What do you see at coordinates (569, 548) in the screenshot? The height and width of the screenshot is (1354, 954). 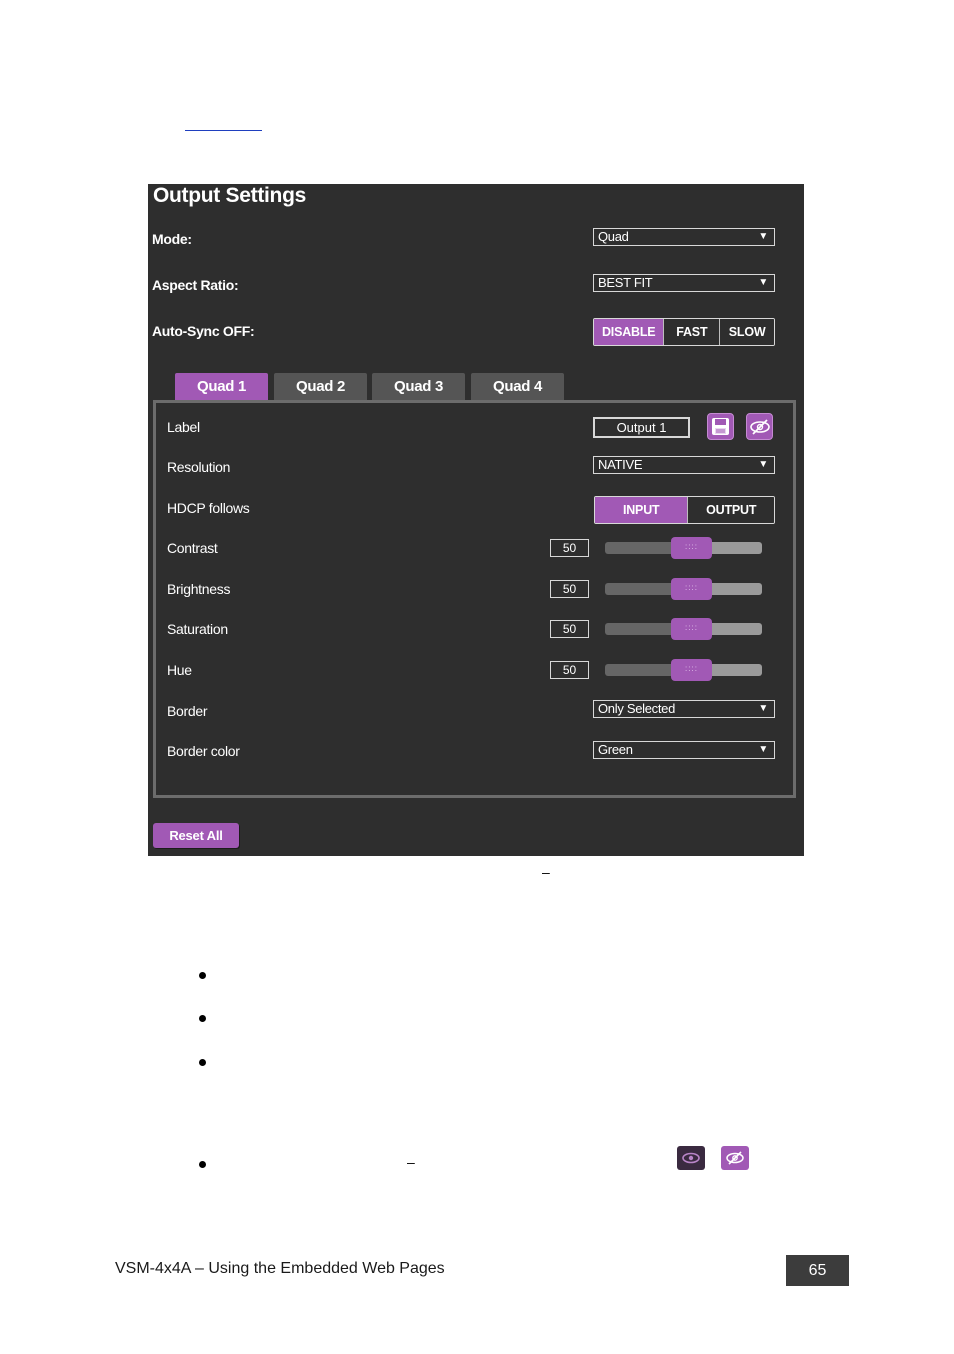 I see `contrast-value-box: 50` at bounding box center [569, 548].